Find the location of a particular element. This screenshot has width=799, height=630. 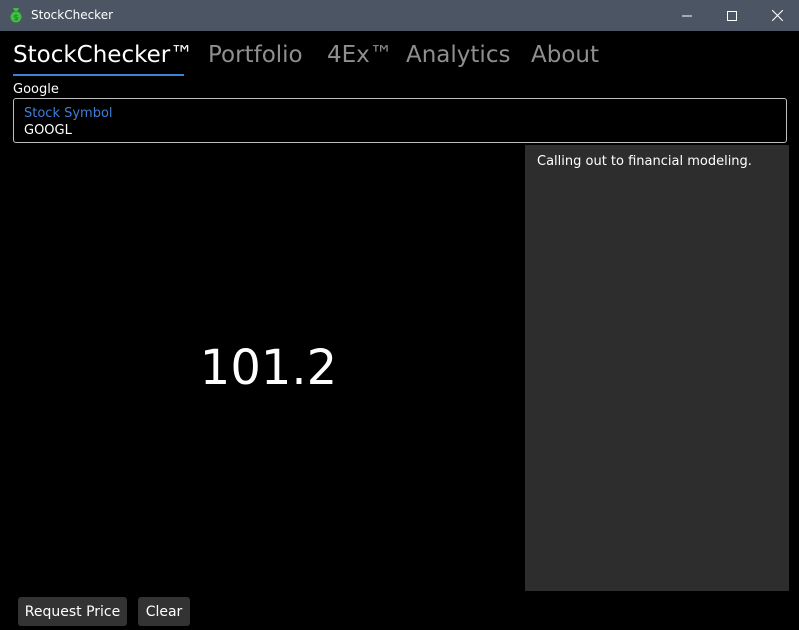

tab-analytics: Analytics is located at coordinates (458, 55).